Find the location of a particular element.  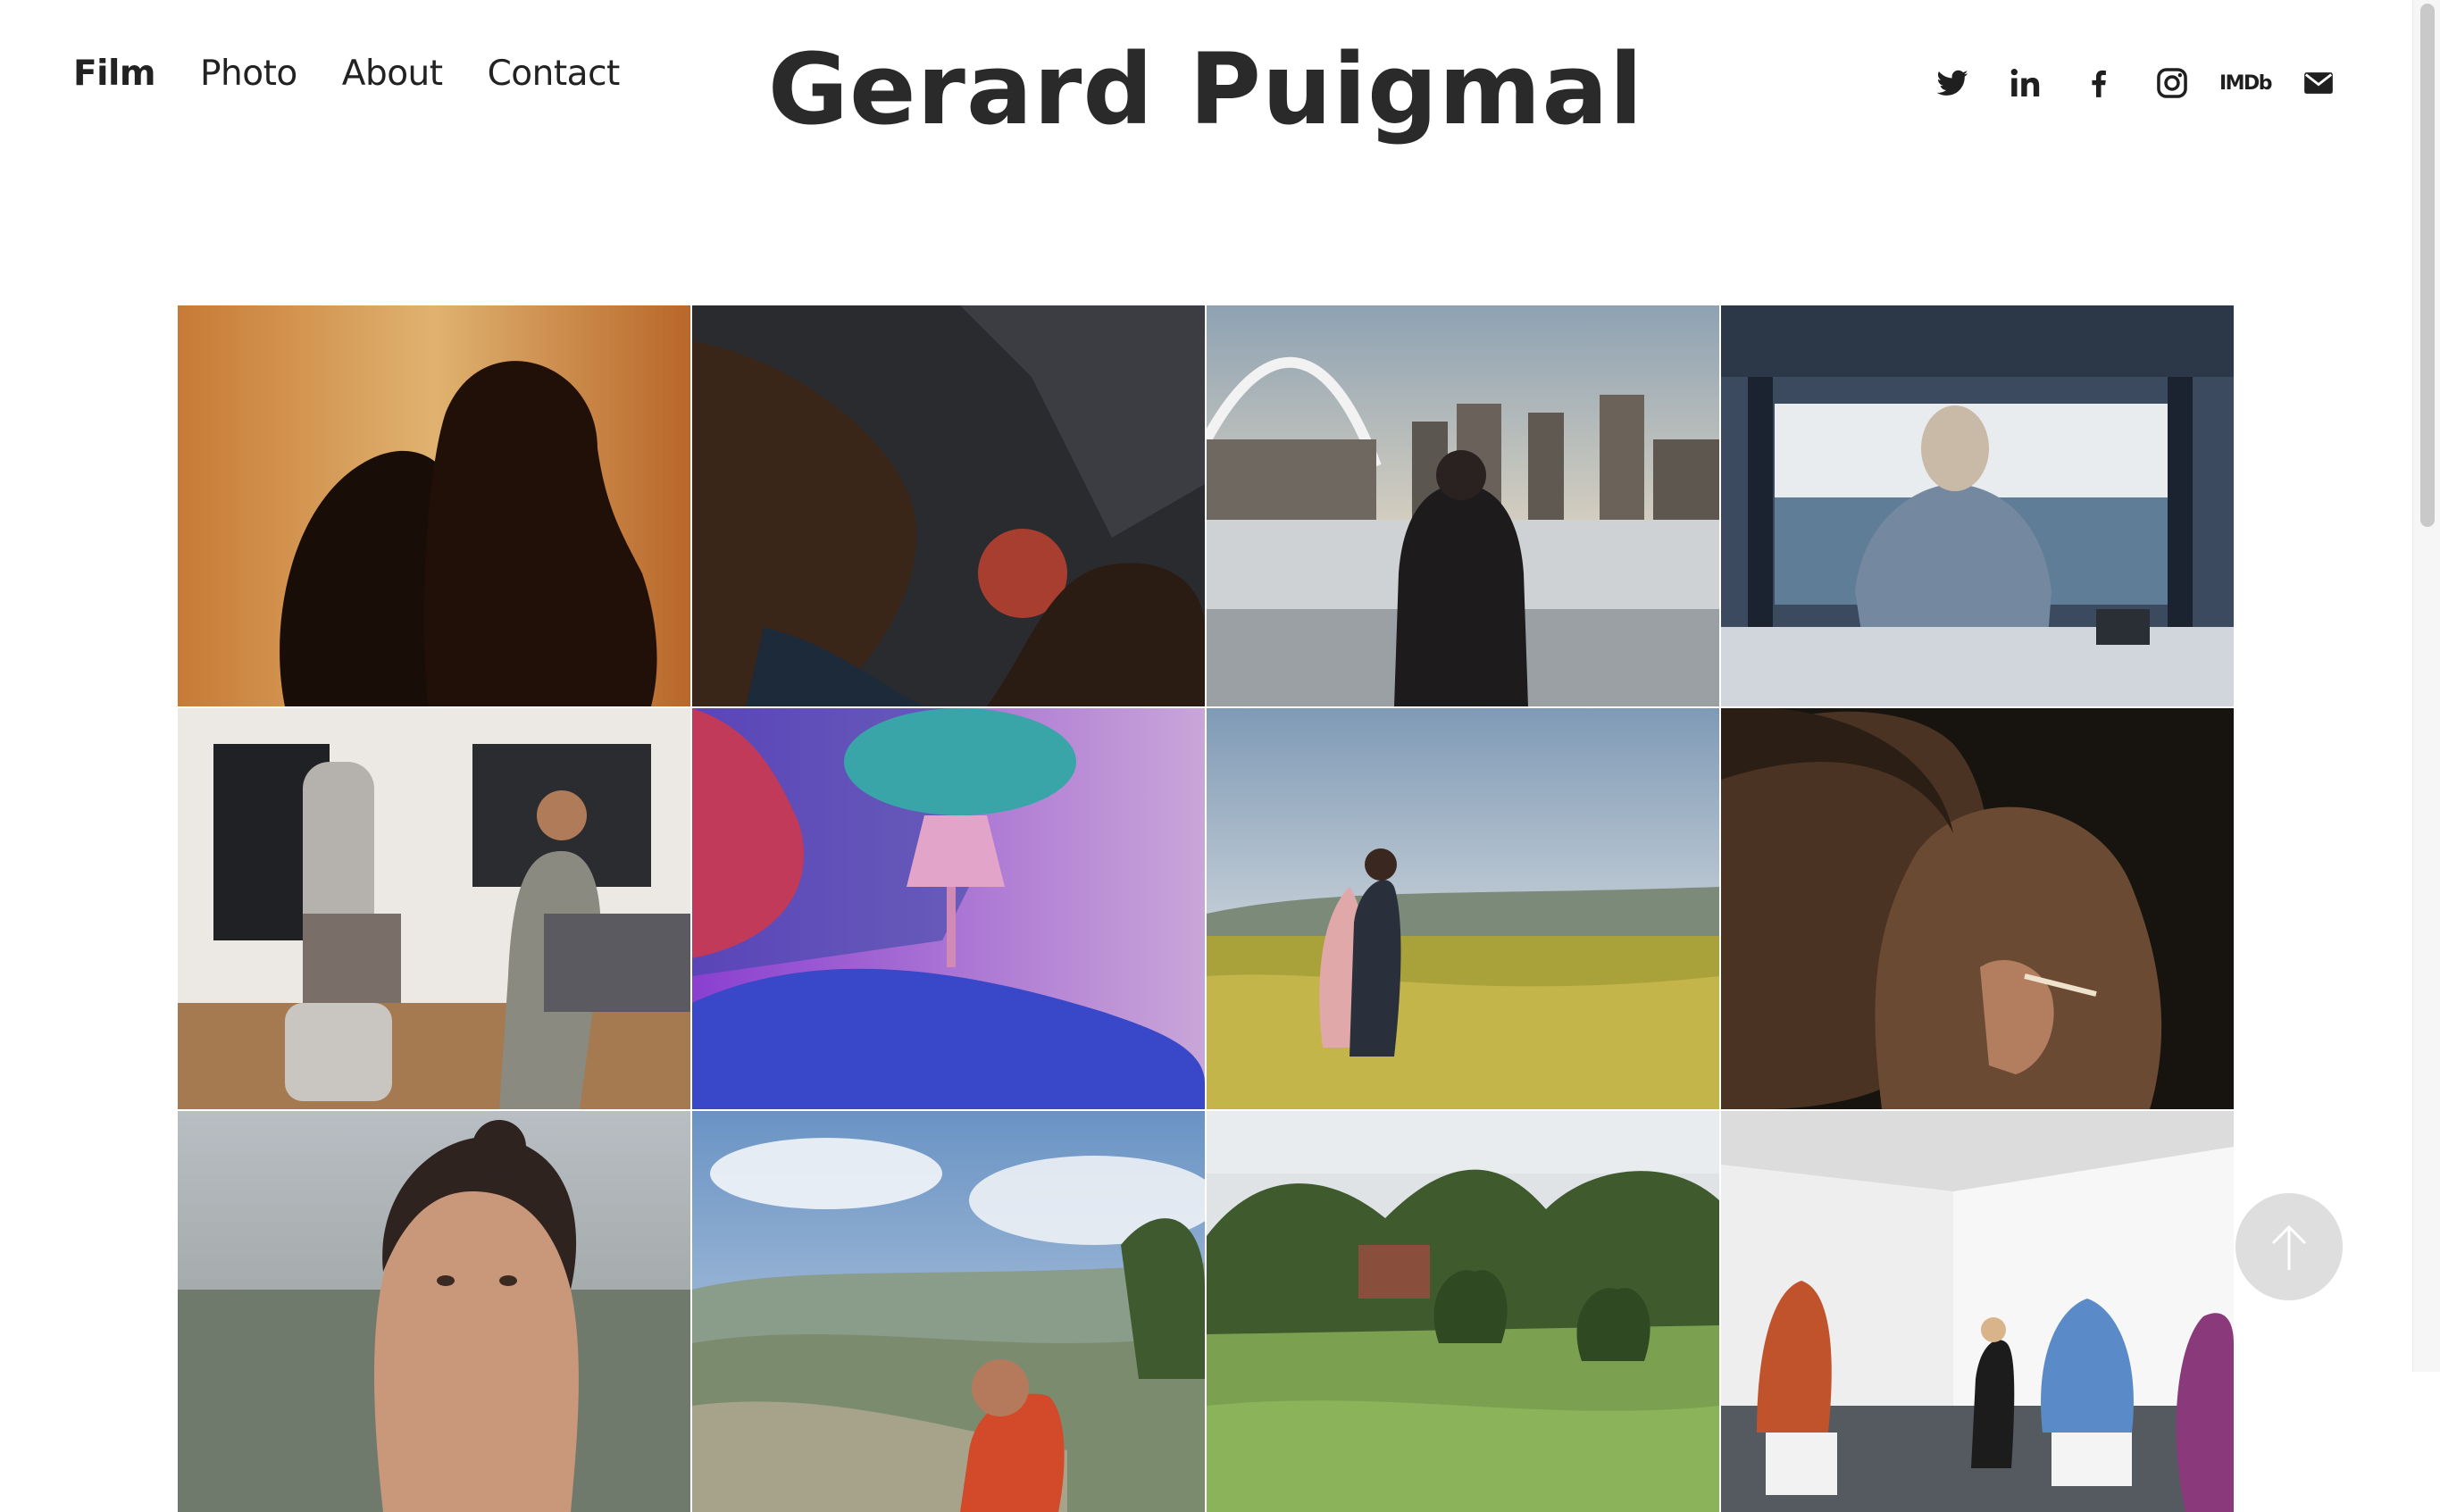

imdb-label: IMDb is located at coordinates (2246, 83).